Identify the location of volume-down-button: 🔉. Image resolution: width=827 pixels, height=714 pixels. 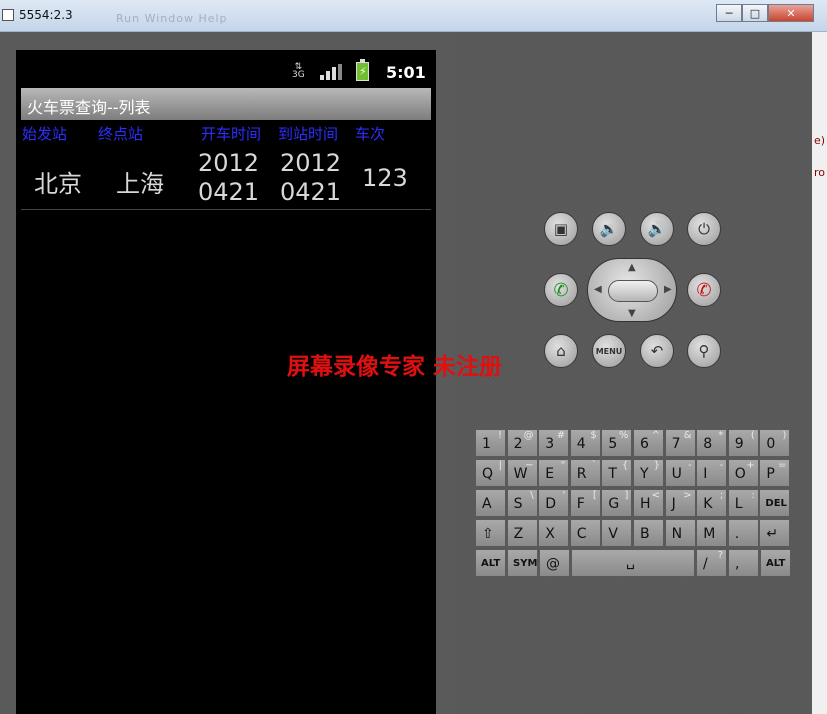
(609, 229).